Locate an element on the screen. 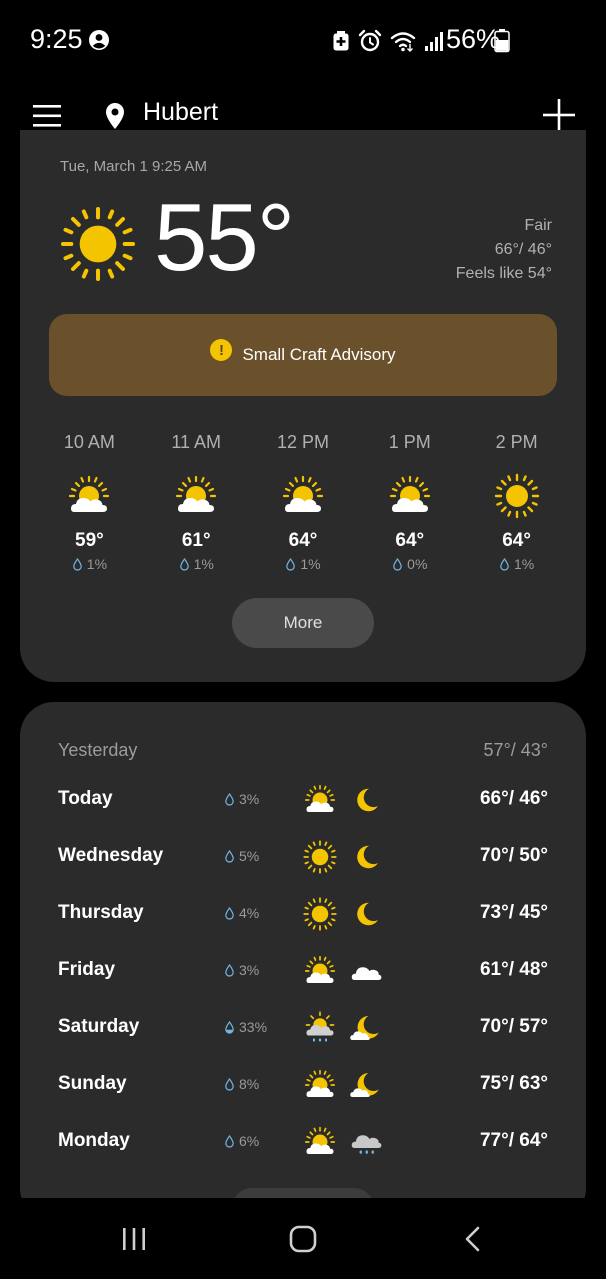 The width and height of the screenshot is (606, 1279). day-temps: 75°/ 63° is located at coordinates (513, 1083).